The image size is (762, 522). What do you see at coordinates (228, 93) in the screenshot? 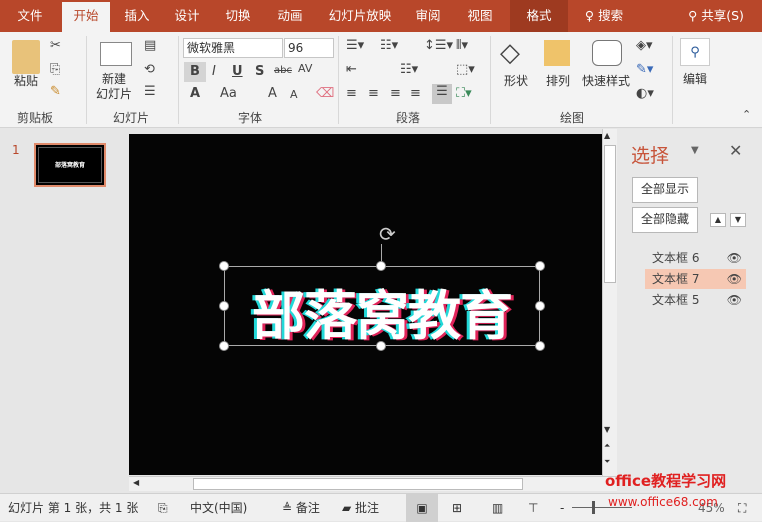
I see `change-case-button: Aa` at bounding box center [228, 93].